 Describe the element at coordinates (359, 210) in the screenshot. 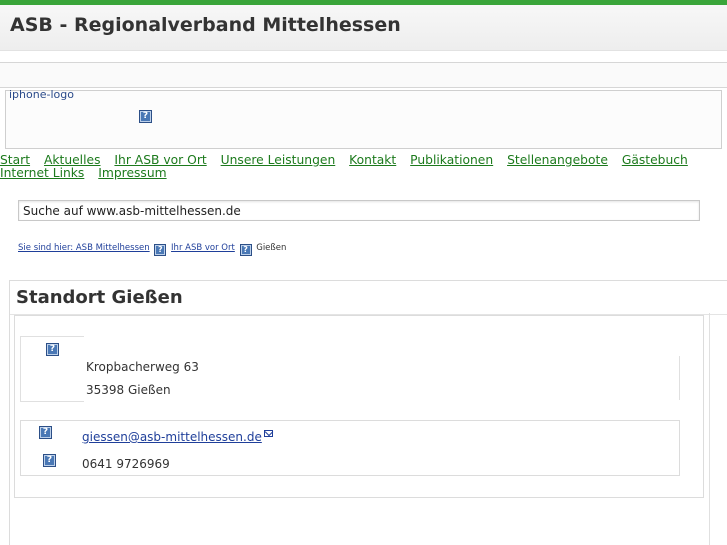

I see `search-input` at that location.